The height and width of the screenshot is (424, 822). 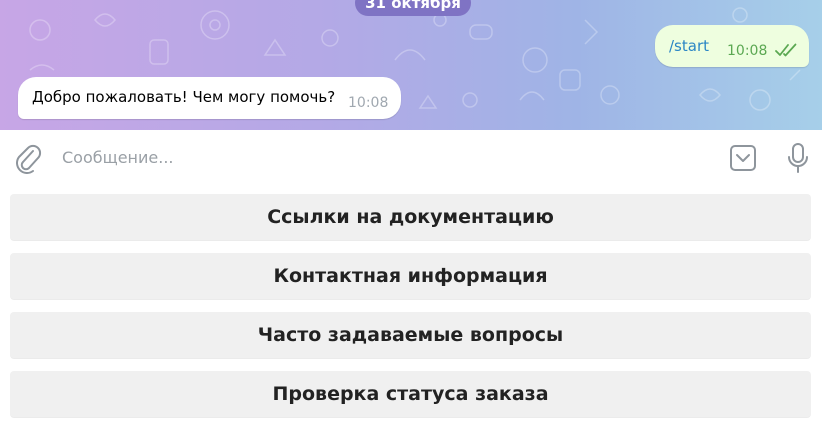 What do you see at coordinates (743, 158) in the screenshot?
I see `keyboard-toggle-icon` at bounding box center [743, 158].